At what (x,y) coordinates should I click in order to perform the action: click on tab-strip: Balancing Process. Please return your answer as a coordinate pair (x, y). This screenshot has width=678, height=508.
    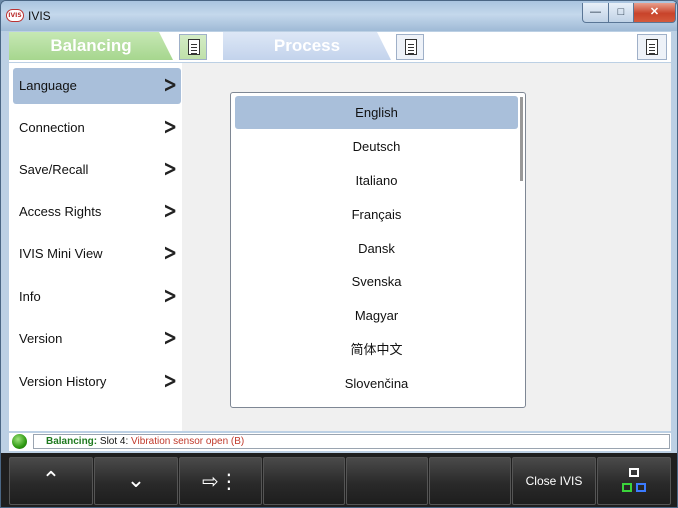
    Looking at the image, I should click on (340, 47).